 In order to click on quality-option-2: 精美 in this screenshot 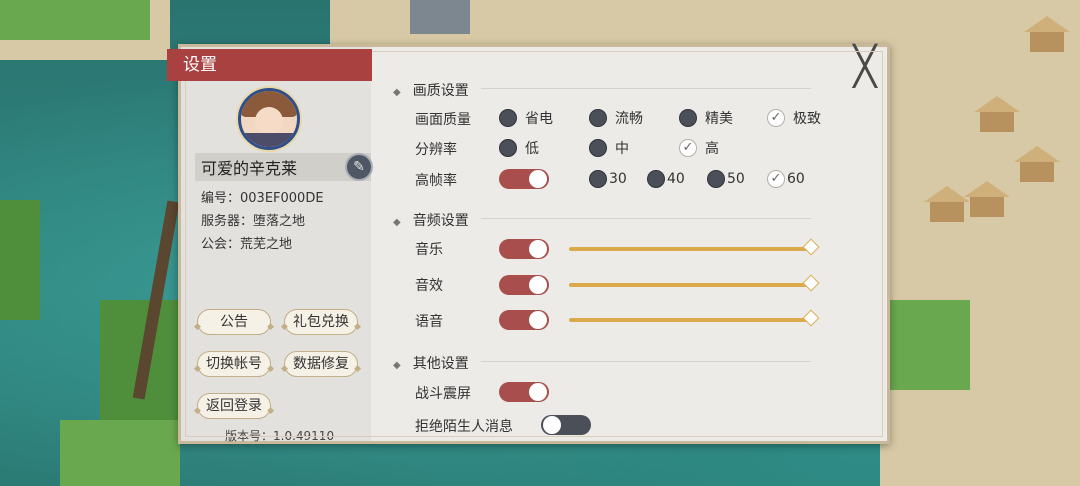, I will do `click(706, 118)`.